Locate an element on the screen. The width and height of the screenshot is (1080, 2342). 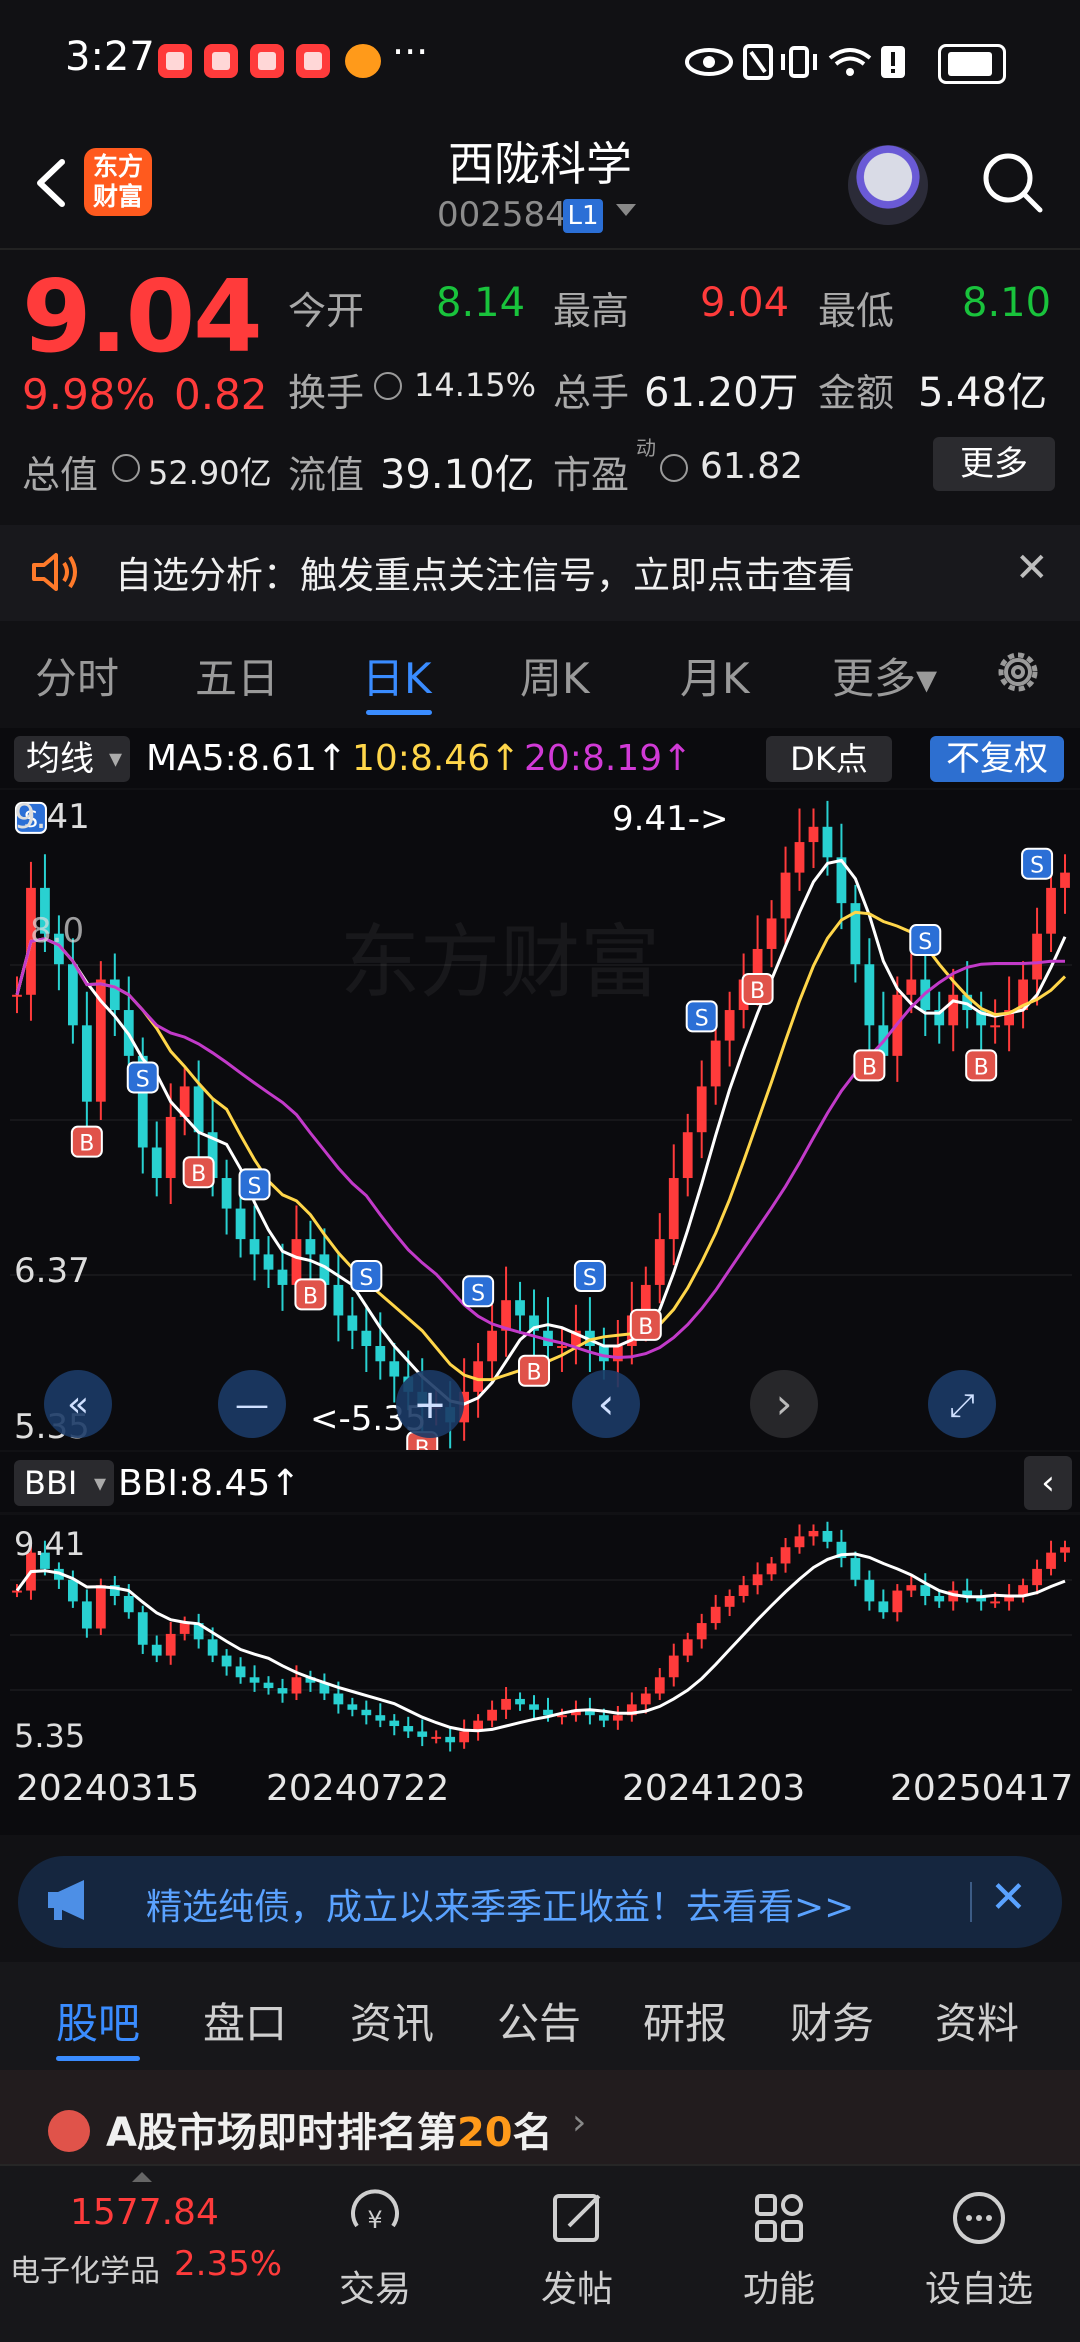
more-quote-button: 更多 is located at coordinates (994, 464).